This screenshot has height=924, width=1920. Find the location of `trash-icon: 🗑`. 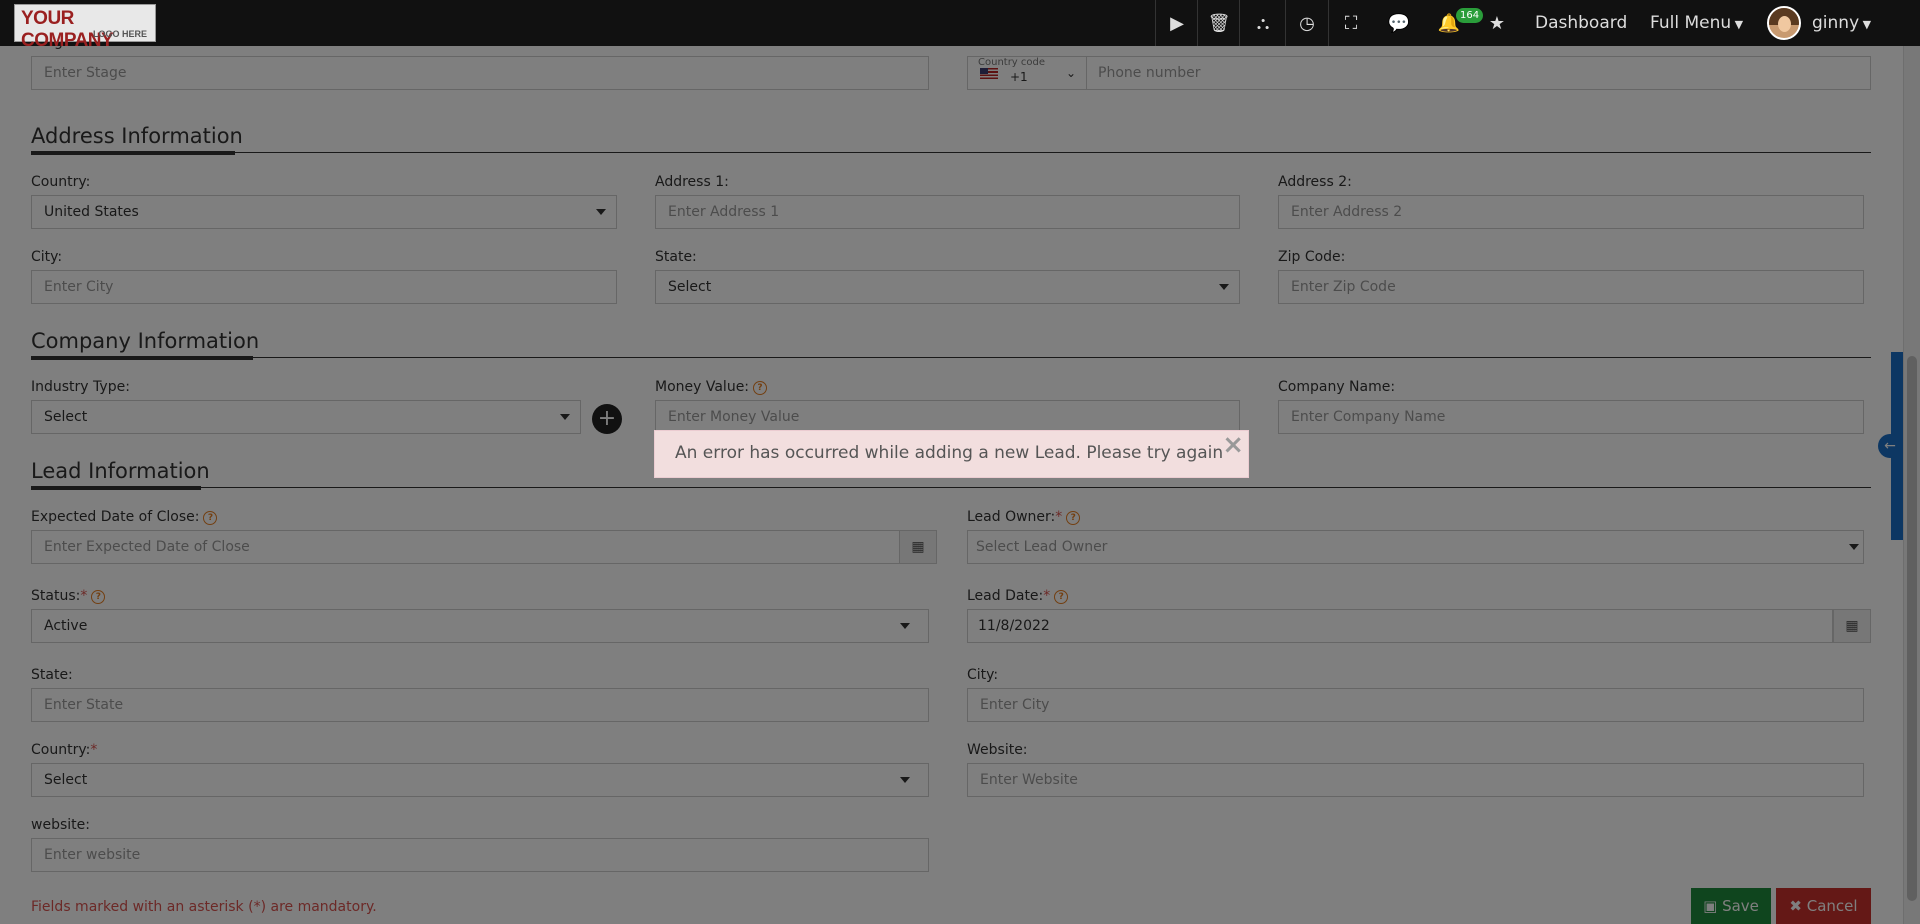

trash-icon: 🗑 is located at coordinates (1218, 23).